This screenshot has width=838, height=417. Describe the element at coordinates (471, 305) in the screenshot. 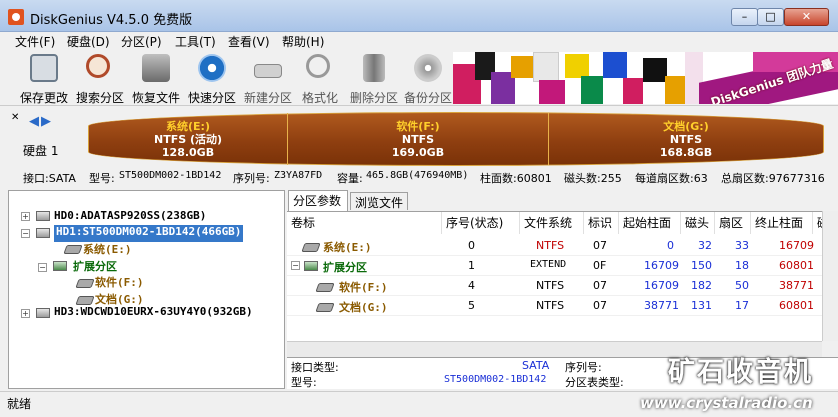

I see `cell-index: 5` at that location.